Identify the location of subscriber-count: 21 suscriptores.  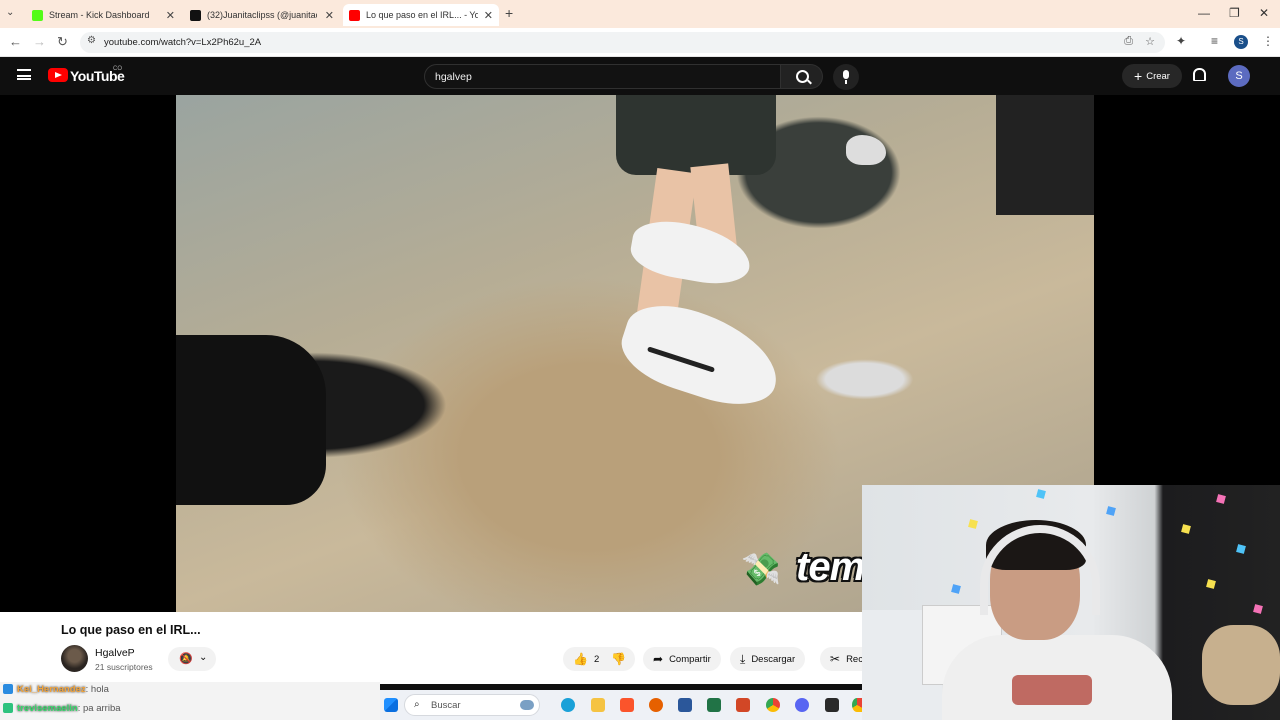
(124, 667).